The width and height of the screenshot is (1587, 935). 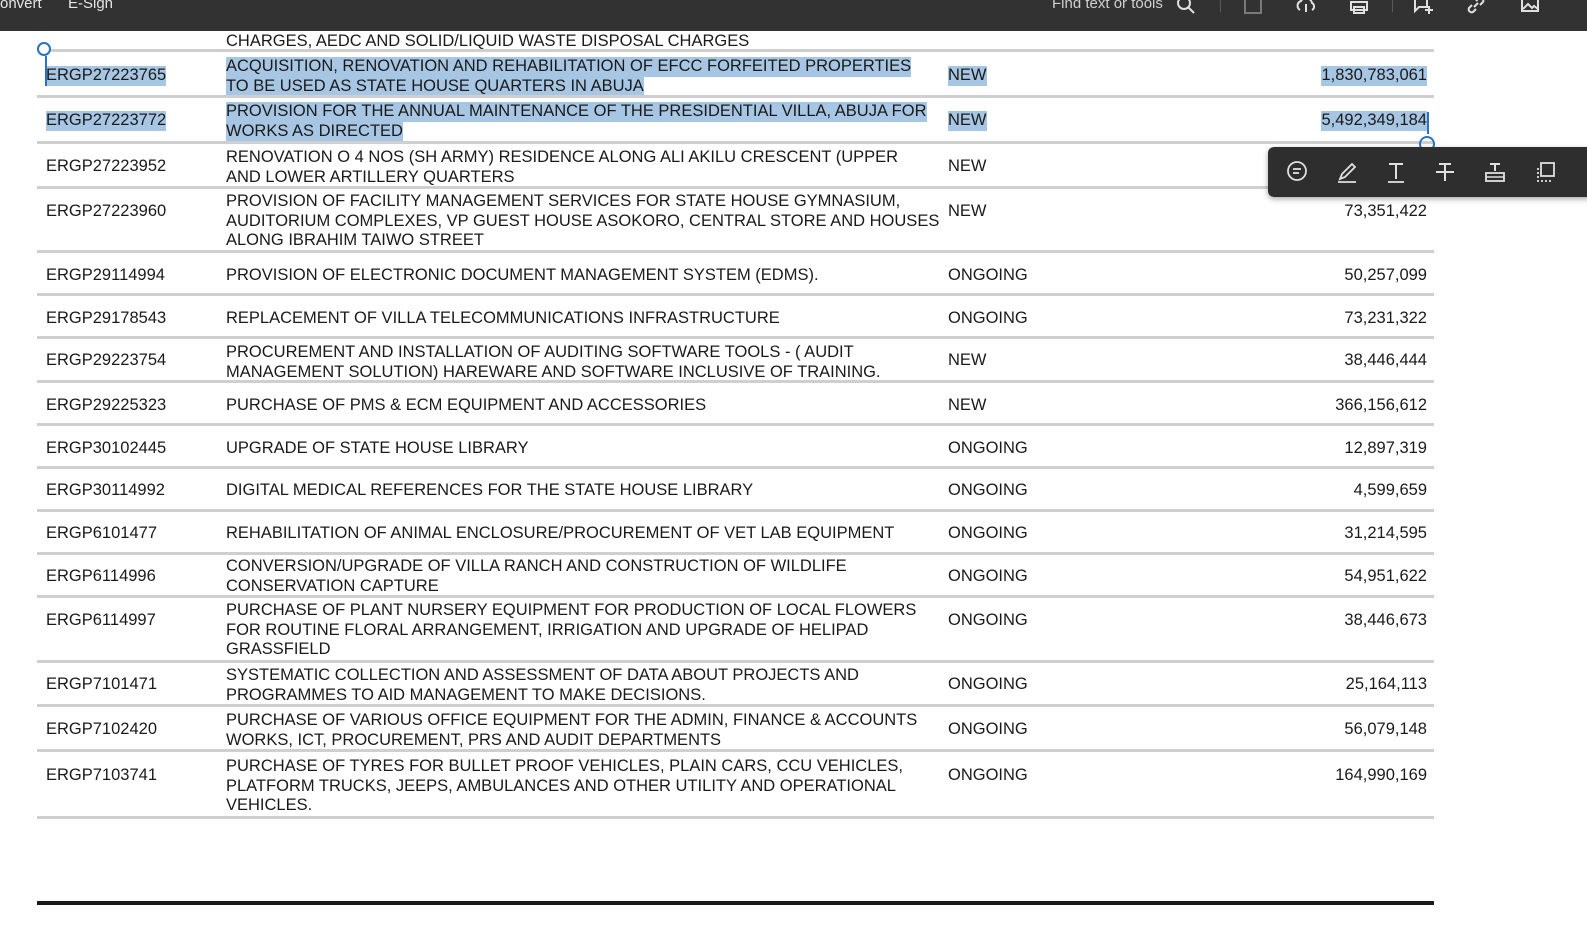 What do you see at coordinates (1445, 172) in the screenshot?
I see `strikethrough-icon` at bounding box center [1445, 172].